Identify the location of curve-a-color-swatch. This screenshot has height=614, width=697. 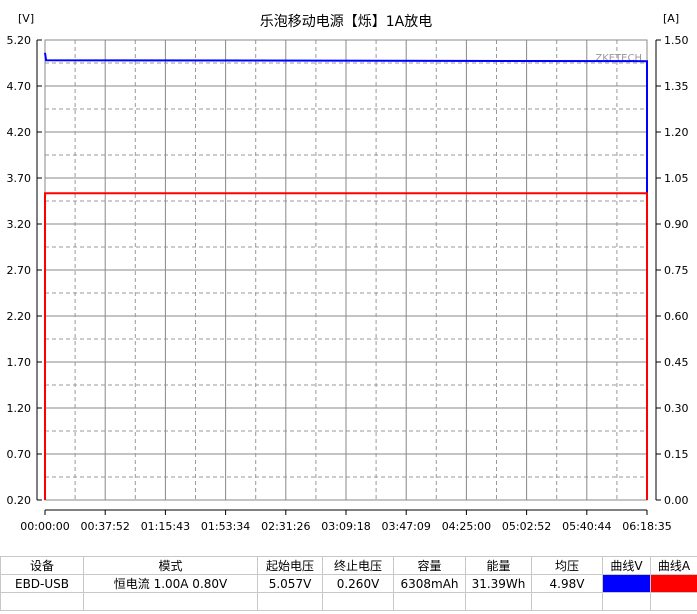
(673, 583).